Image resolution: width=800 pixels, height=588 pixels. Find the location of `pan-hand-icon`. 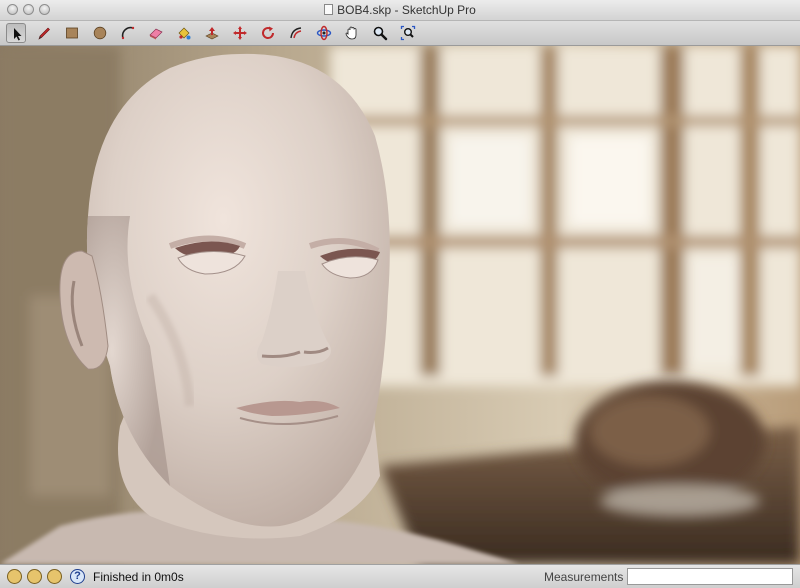

pan-hand-icon is located at coordinates (351, 33).